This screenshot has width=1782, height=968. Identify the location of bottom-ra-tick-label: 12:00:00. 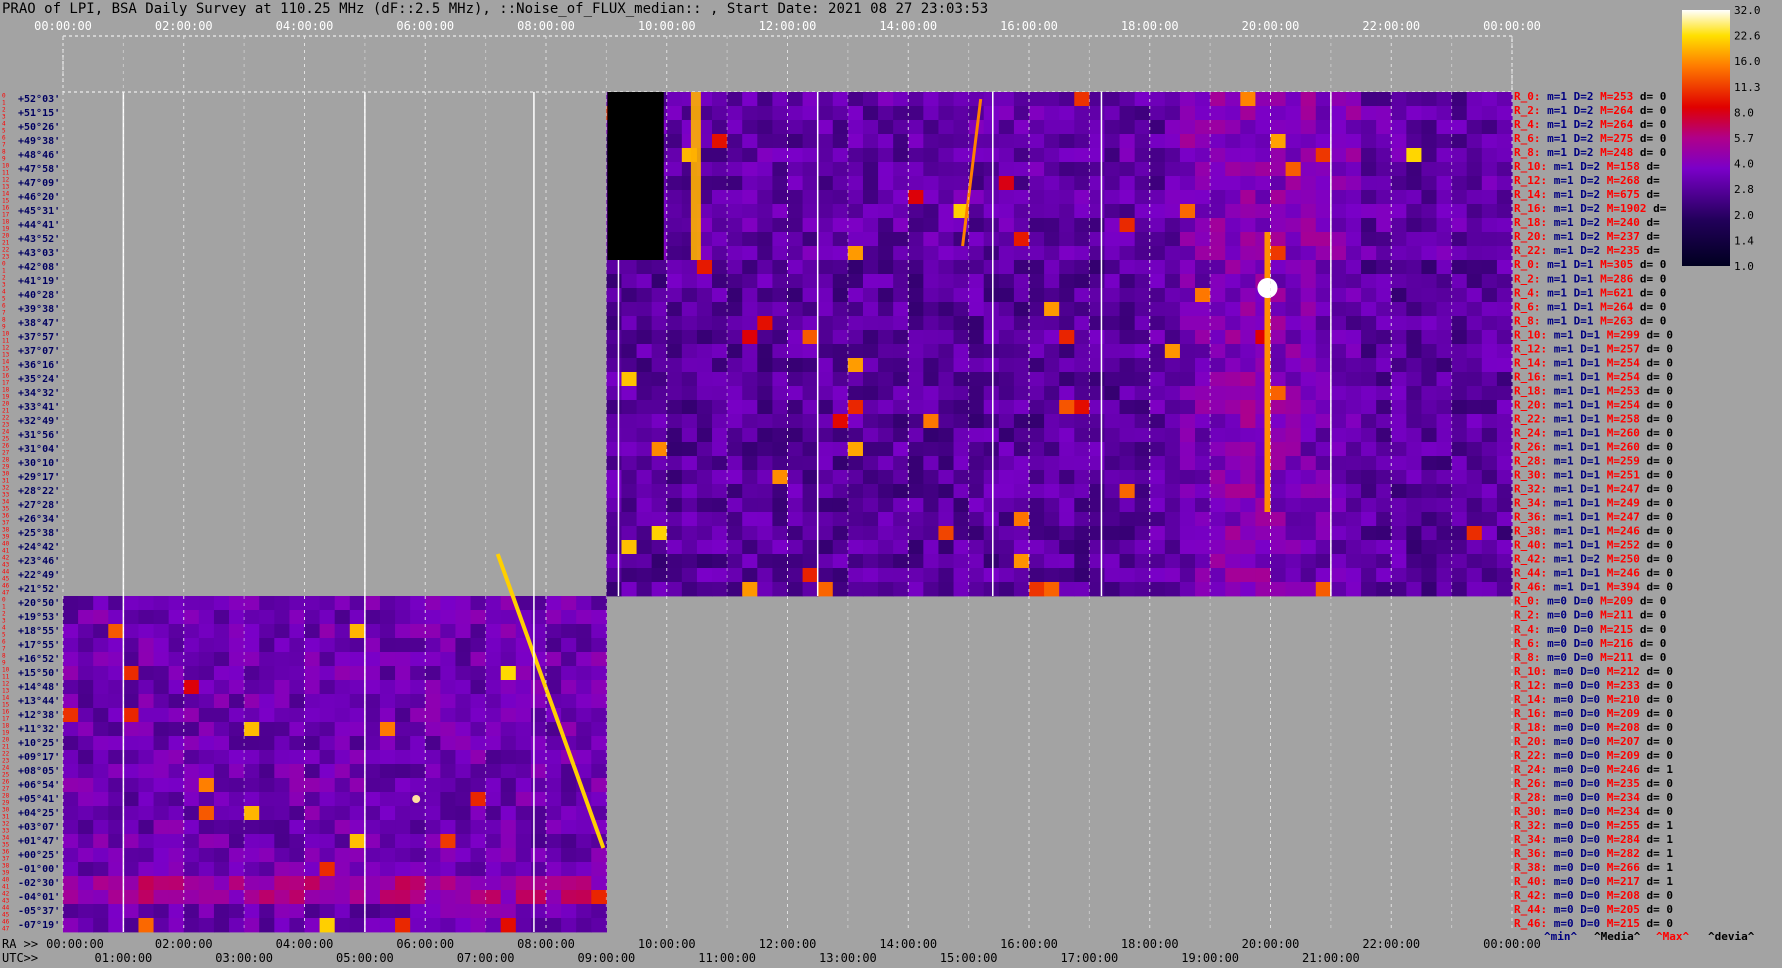
(788, 944).